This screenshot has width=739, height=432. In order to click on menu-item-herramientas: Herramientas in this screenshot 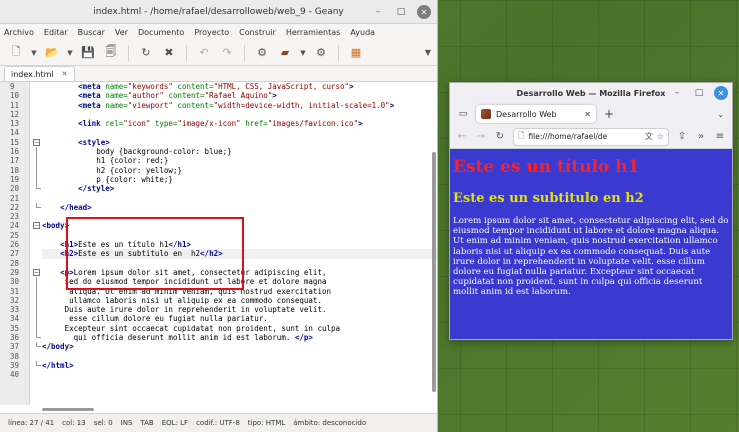, I will do `click(313, 32)`.